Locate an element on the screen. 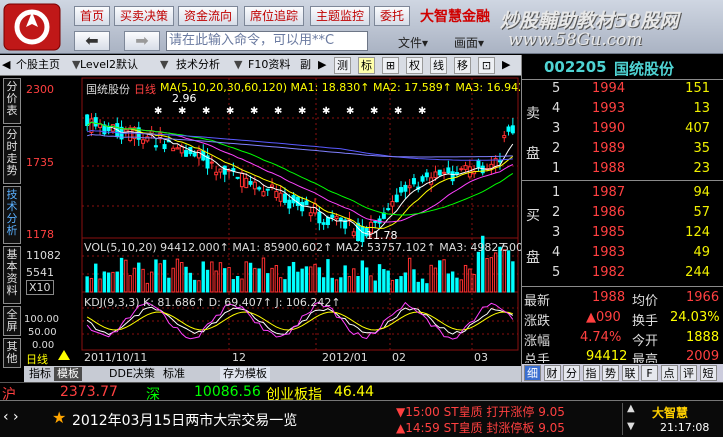 Image resolution: width=723 pixels, height=437 pixels. tab-scroll-icon: ▶ is located at coordinates (506, 65).